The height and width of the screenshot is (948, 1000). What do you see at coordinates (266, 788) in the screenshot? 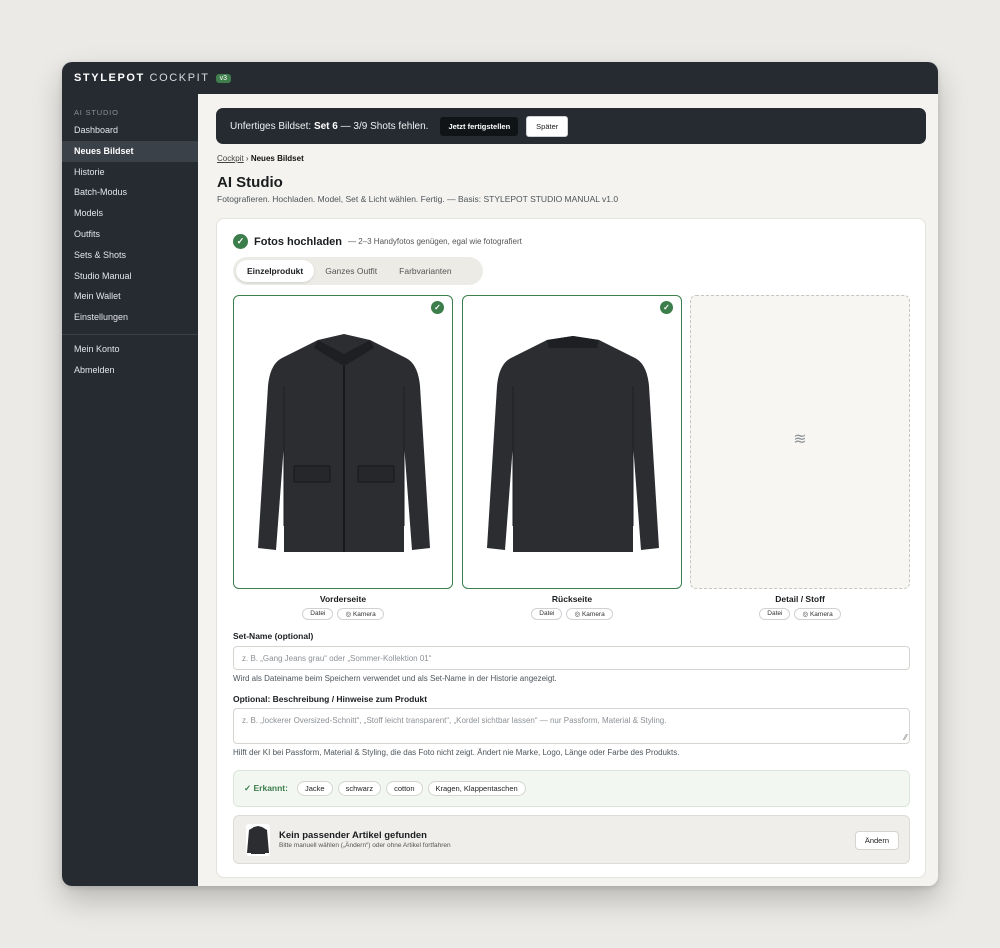
I see `recognized-label: ✓ Erkannt:` at bounding box center [266, 788].